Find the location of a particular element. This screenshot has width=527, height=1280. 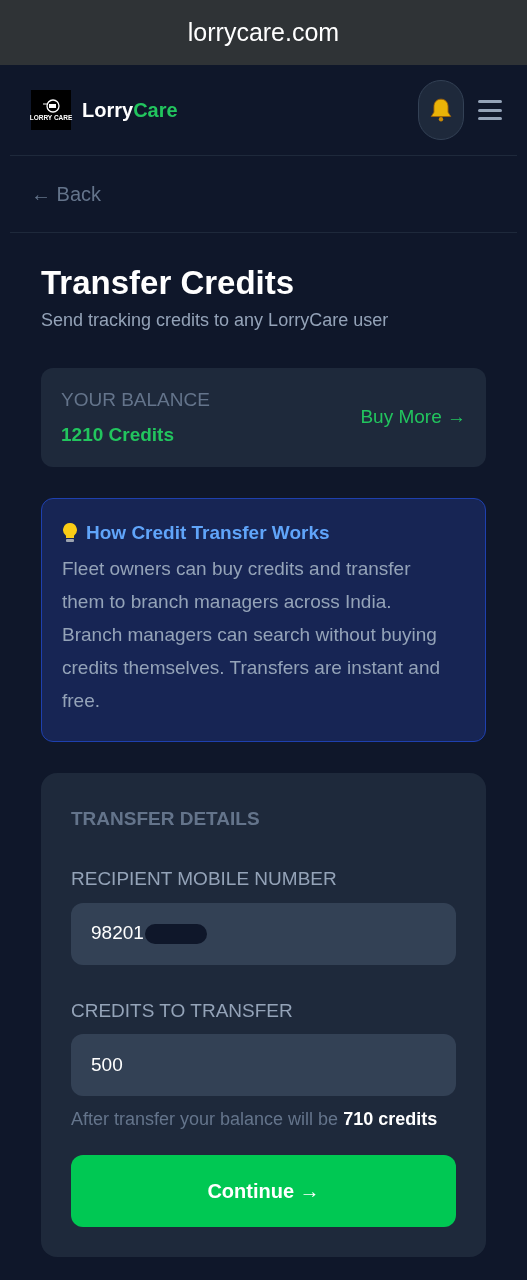

back-link: ← Back is located at coordinates (66, 194).